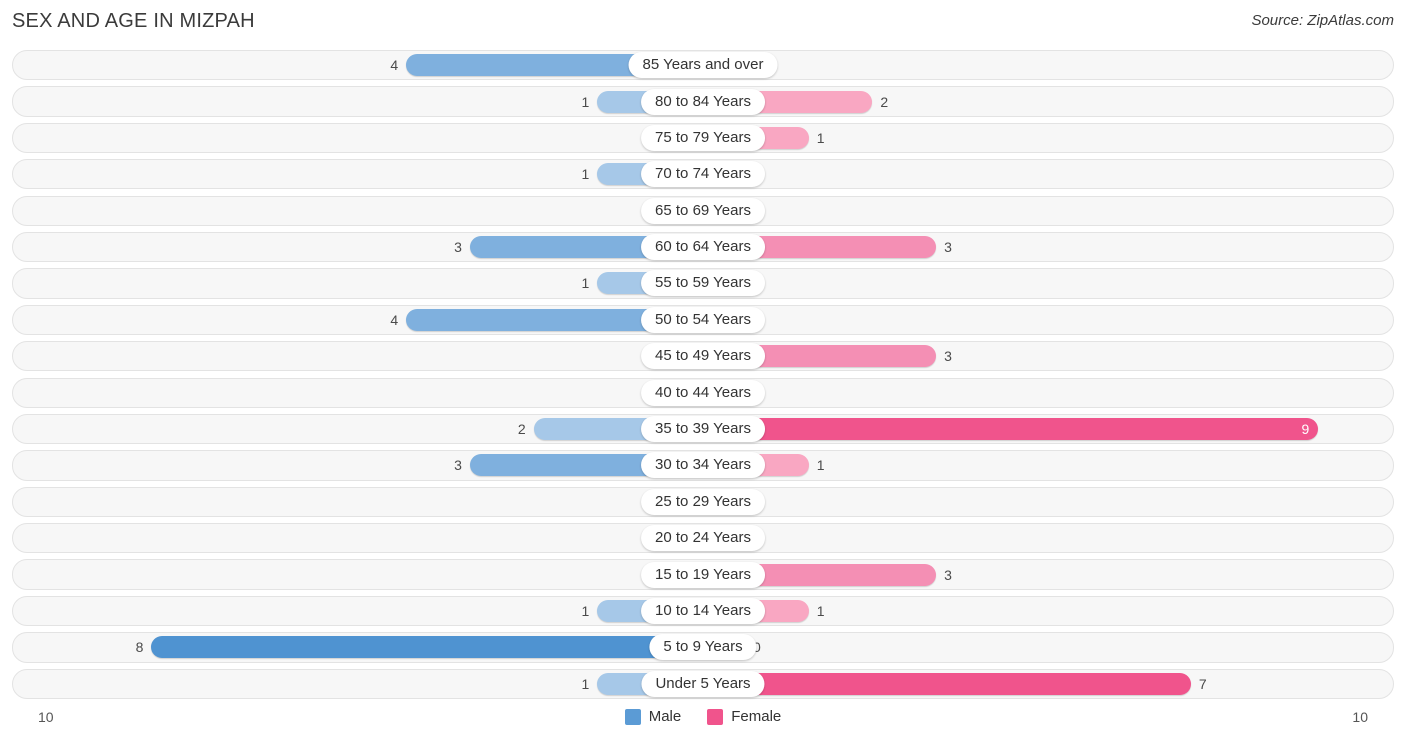 This screenshot has height=740, width=1406. I want to click on female-bar, so click(947, 683).